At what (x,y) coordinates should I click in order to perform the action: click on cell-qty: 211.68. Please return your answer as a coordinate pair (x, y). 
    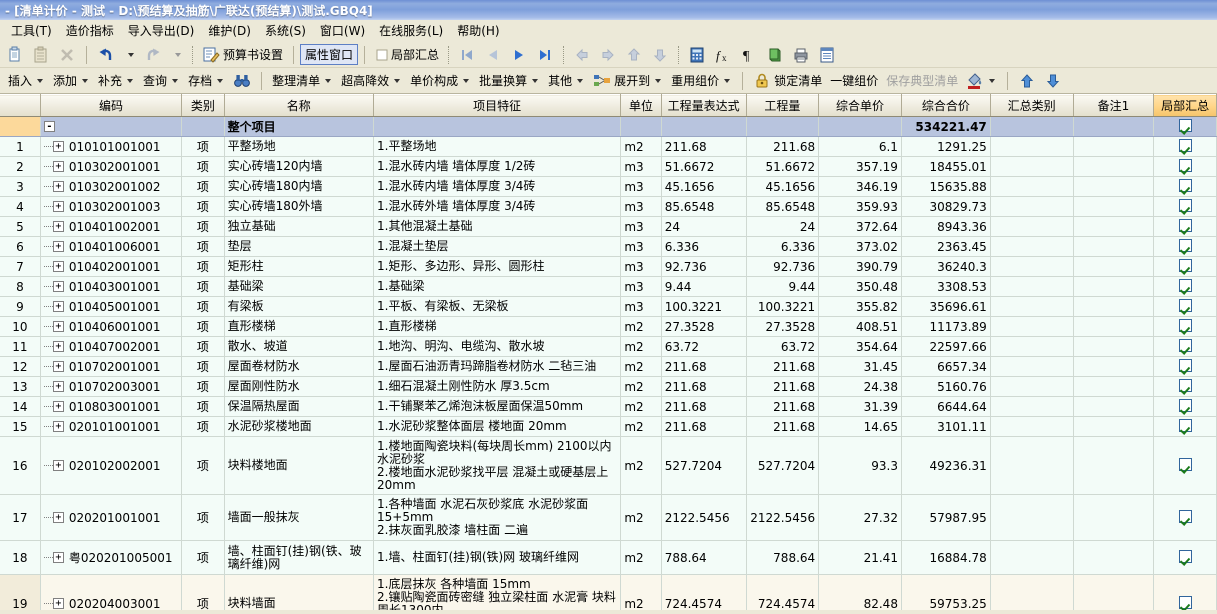
    Looking at the image, I should click on (783, 386).